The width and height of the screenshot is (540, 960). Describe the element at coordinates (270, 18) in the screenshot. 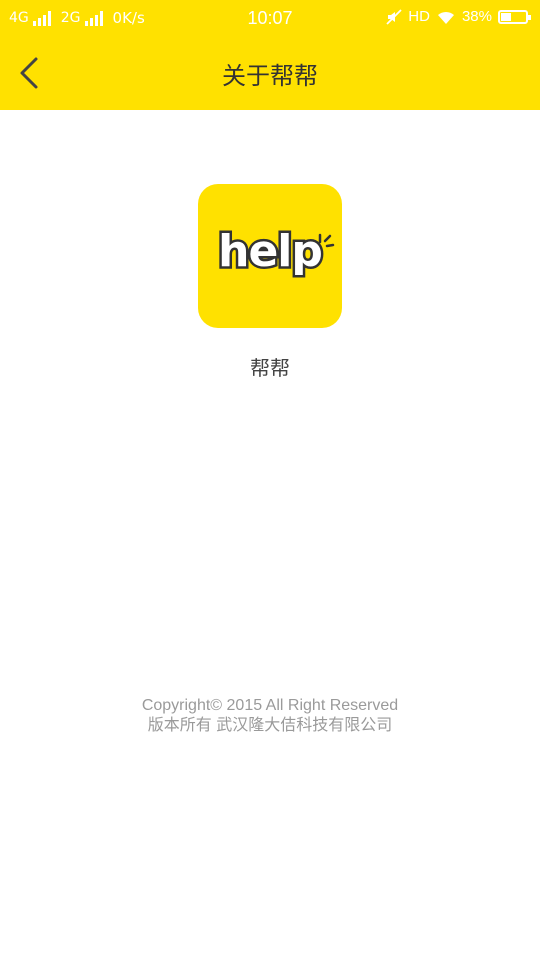

I see `status-bar: 4G 2G 0K/s 10:07 HD 38%` at that location.